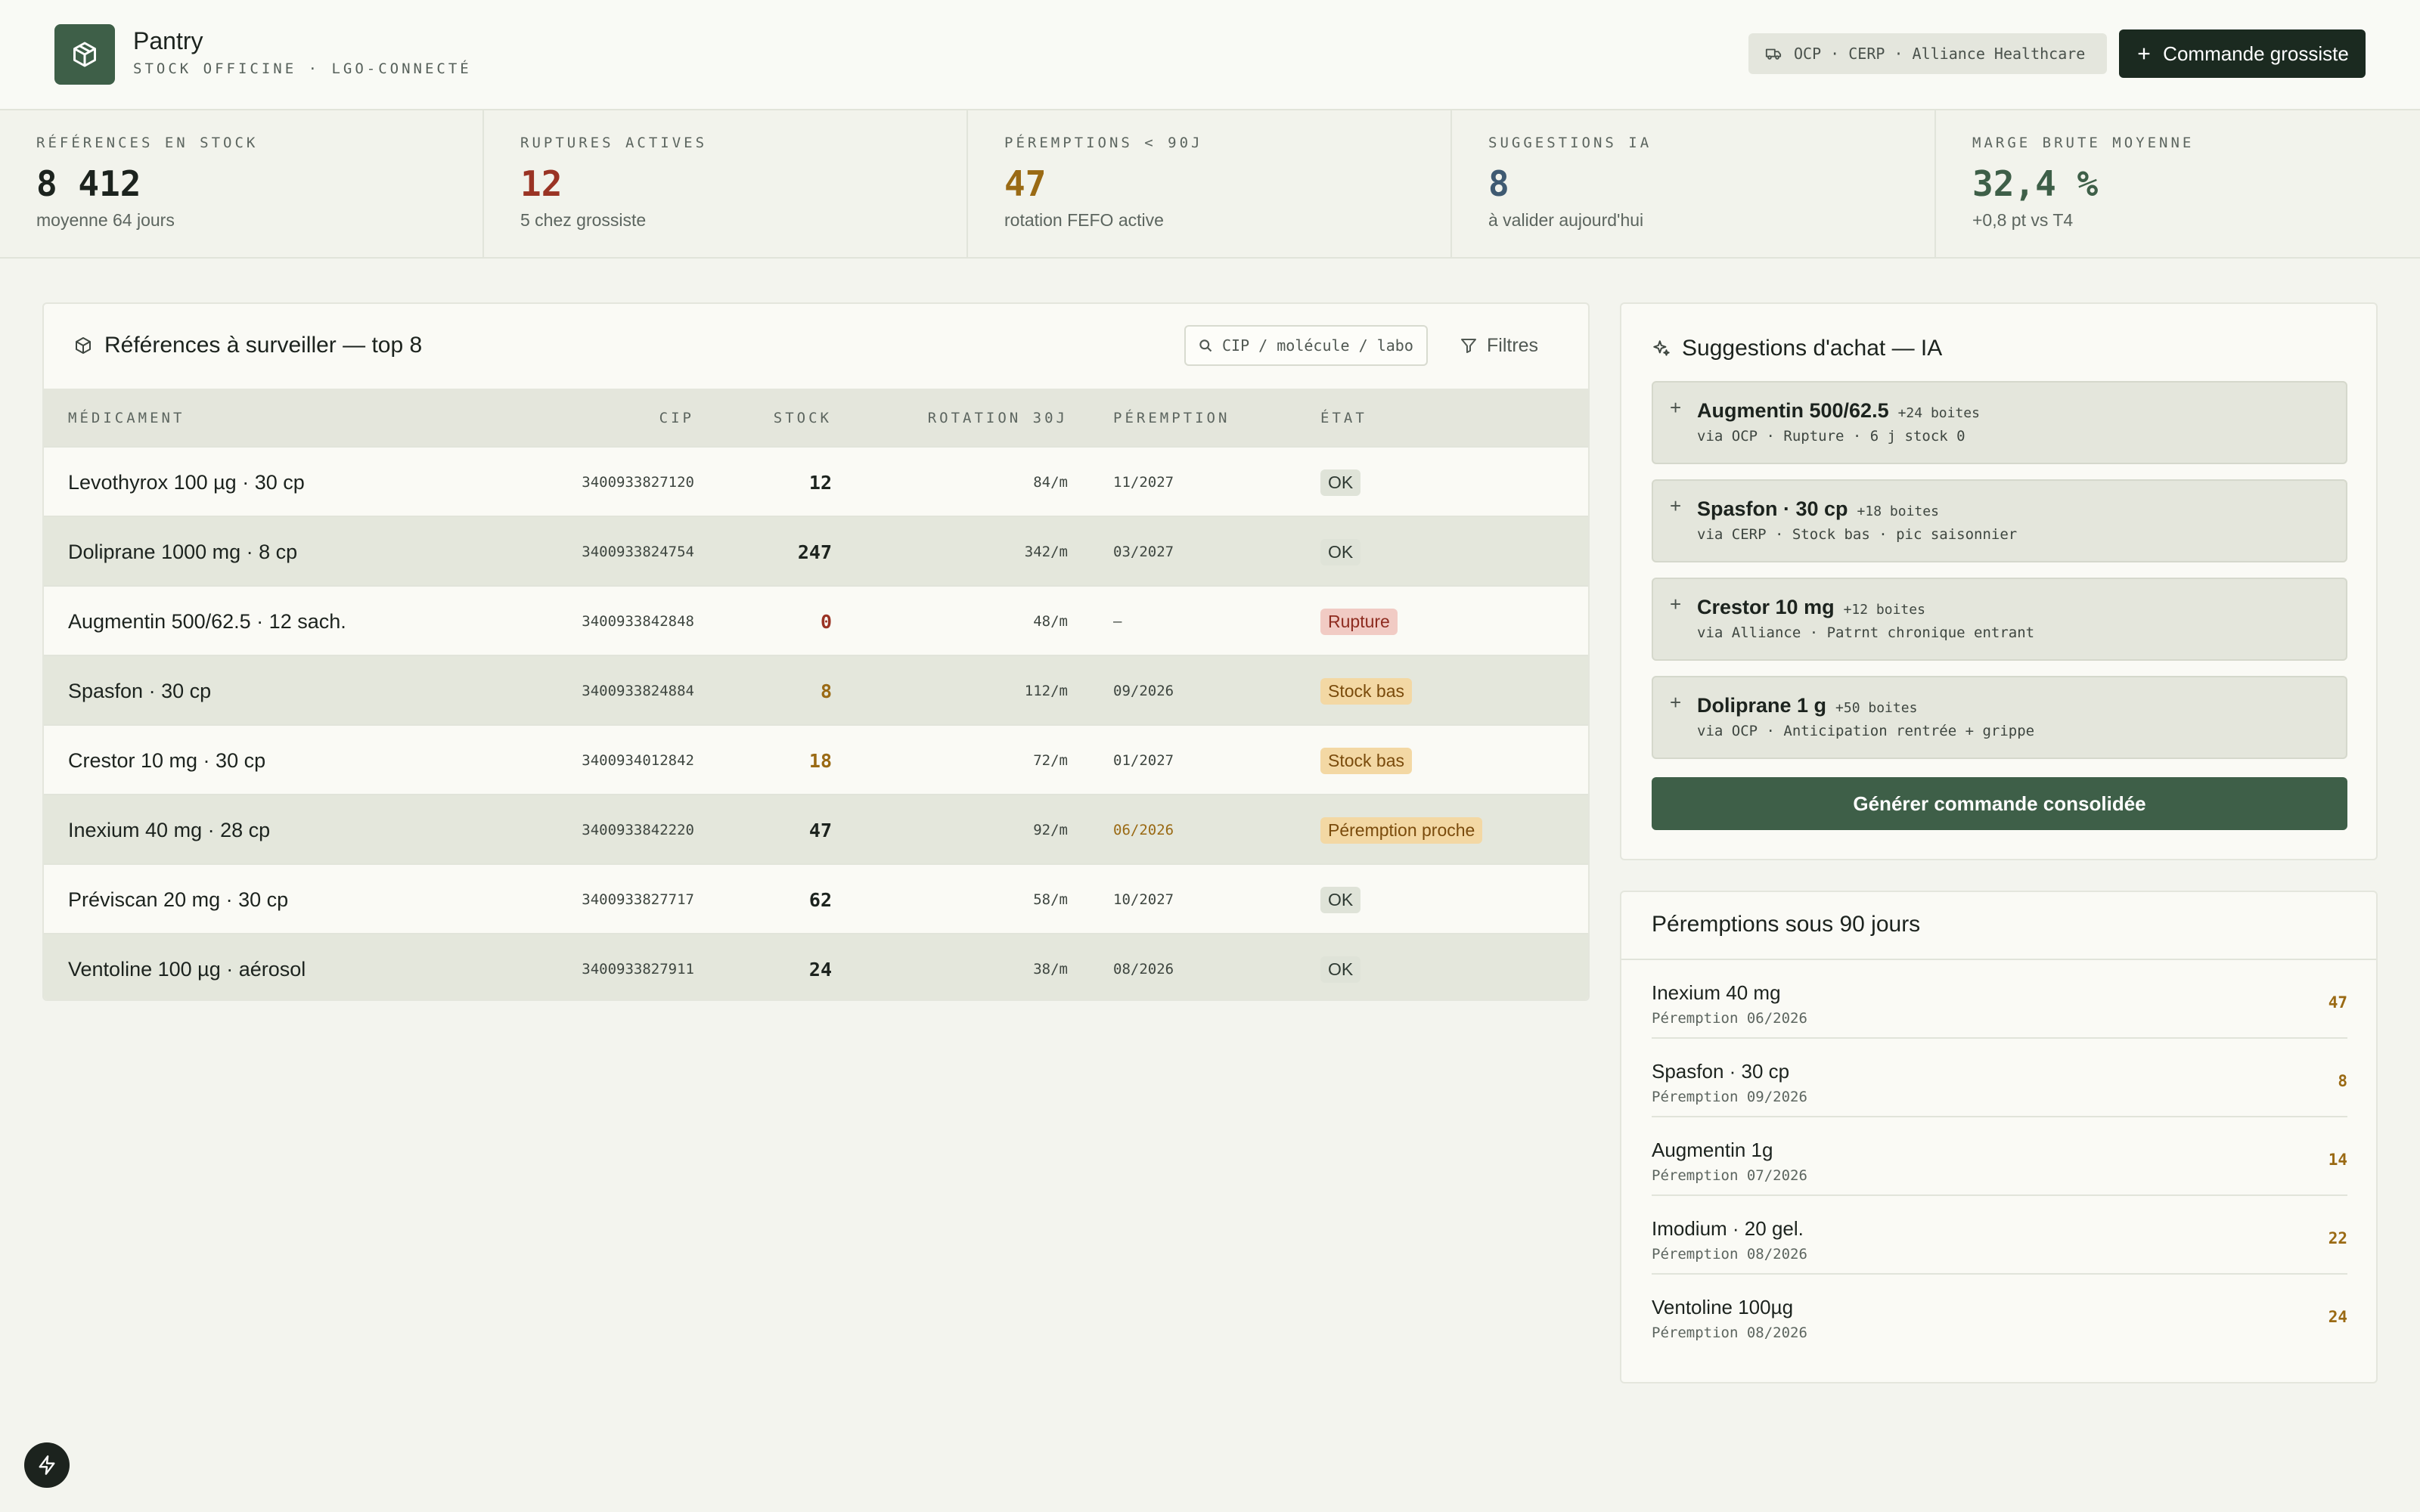  I want to click on cip-code: 3400933824884, so click(638, 691).